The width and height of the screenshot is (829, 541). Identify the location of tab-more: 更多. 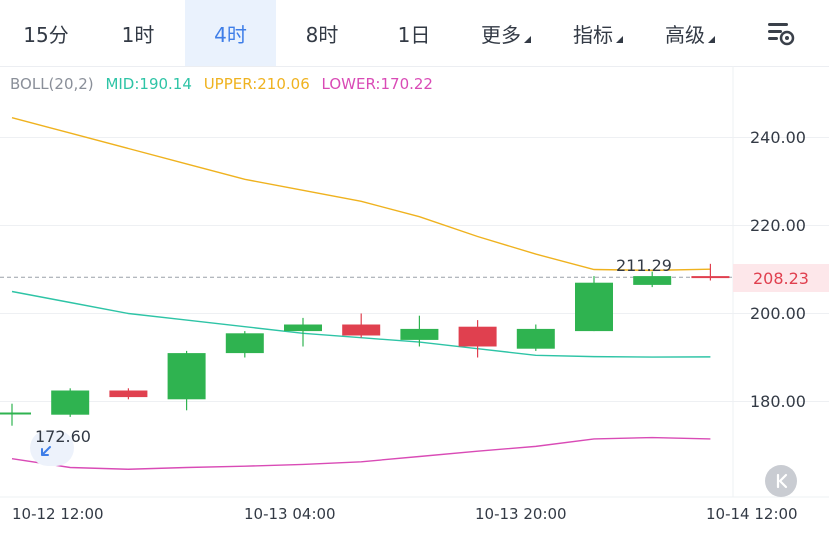
(506, 33).